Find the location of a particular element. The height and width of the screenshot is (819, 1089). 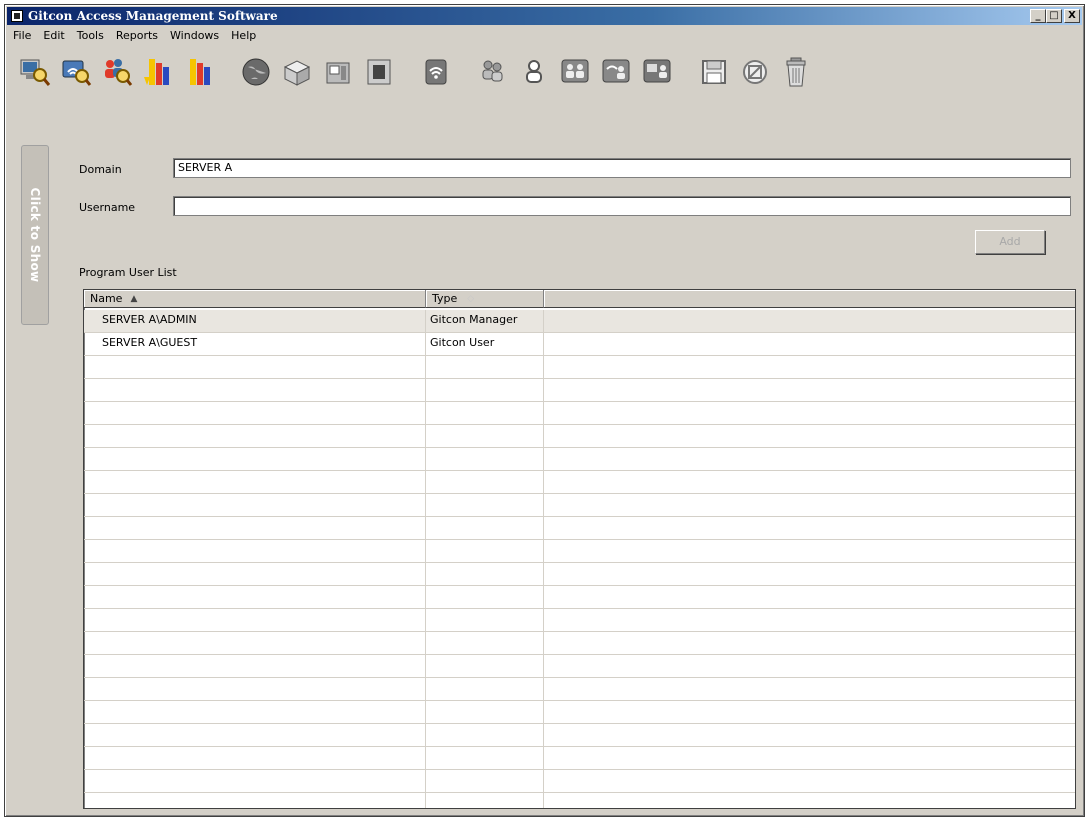

save-icon is located at coordinates (714, 72).